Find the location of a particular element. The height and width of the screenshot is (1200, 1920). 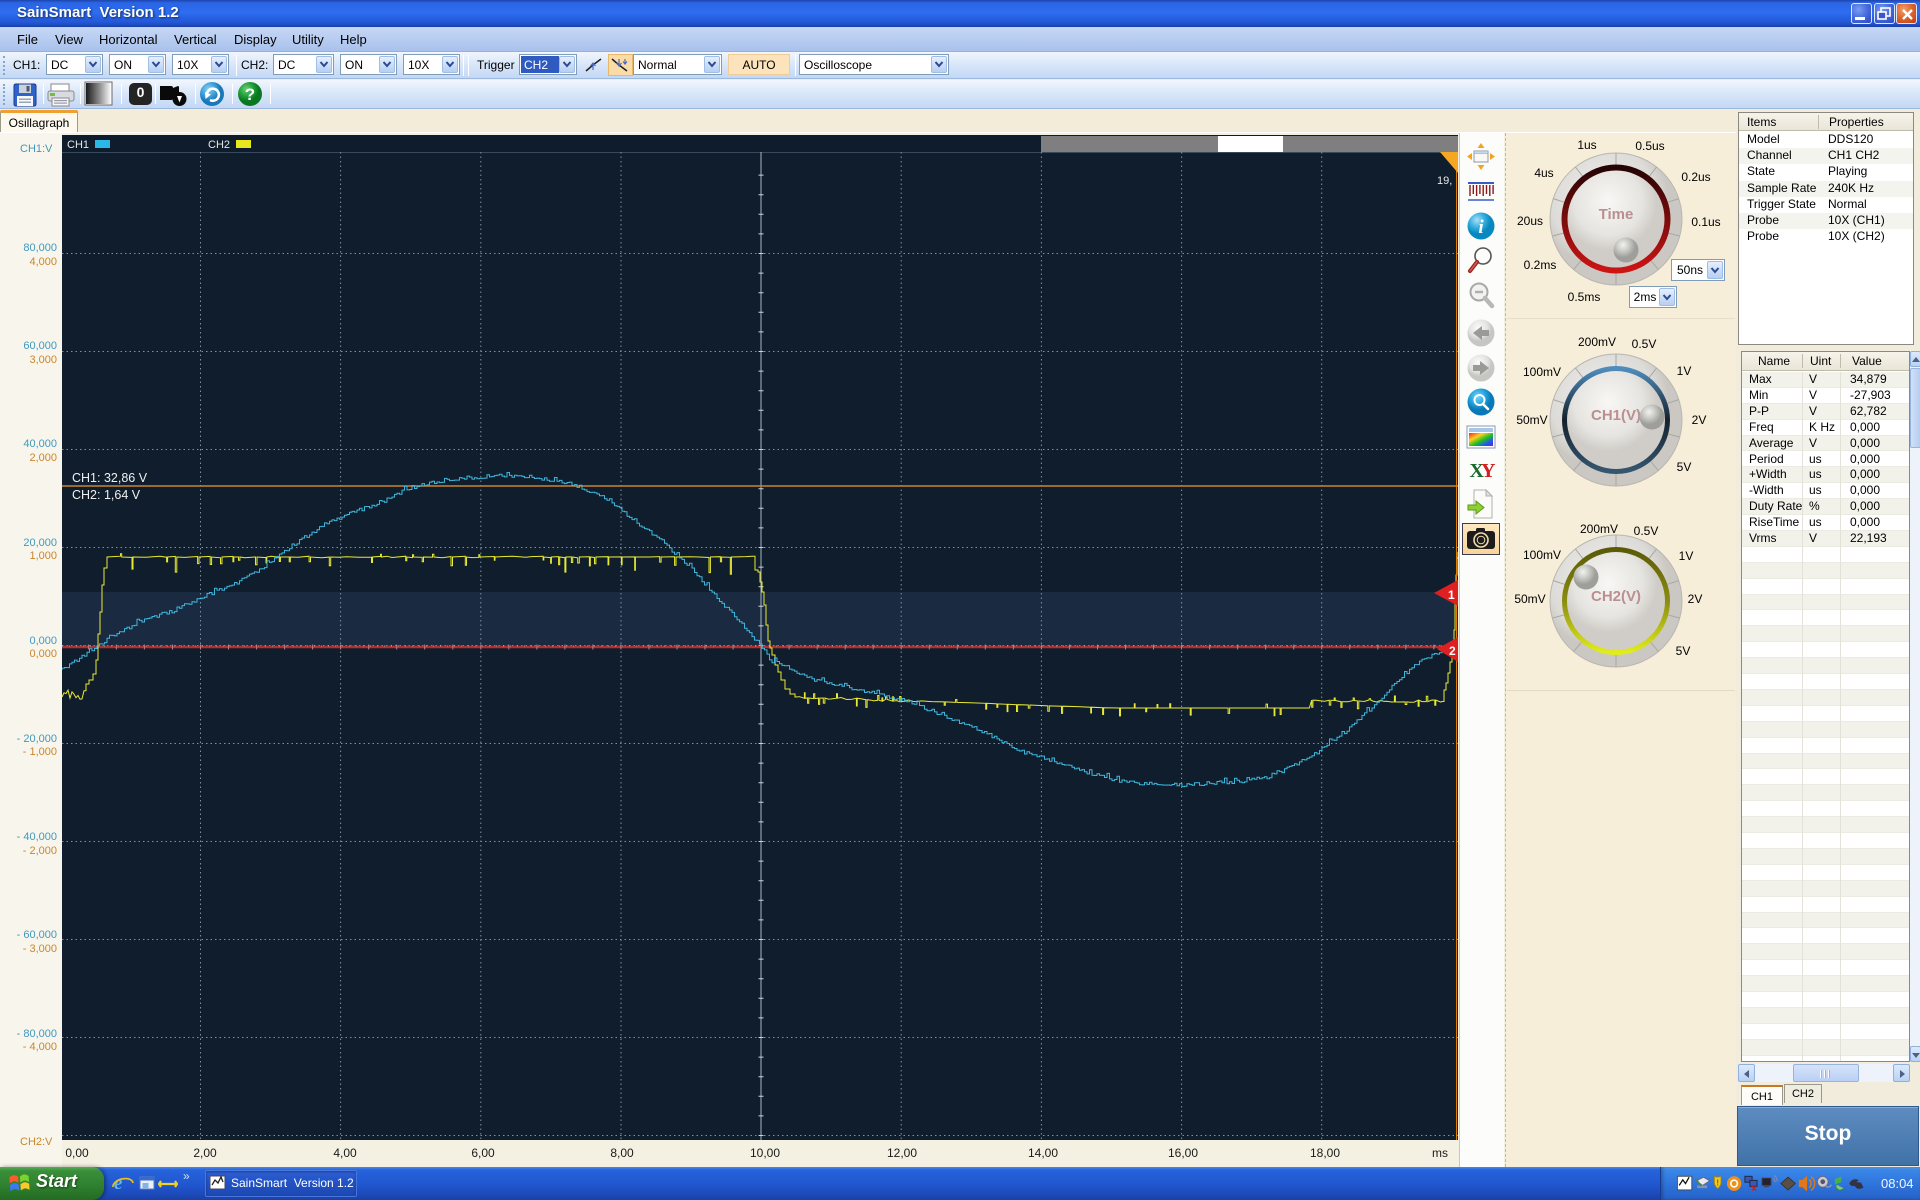

svg-text: CH1: 32,86 V is located at coordinates (110, 478).